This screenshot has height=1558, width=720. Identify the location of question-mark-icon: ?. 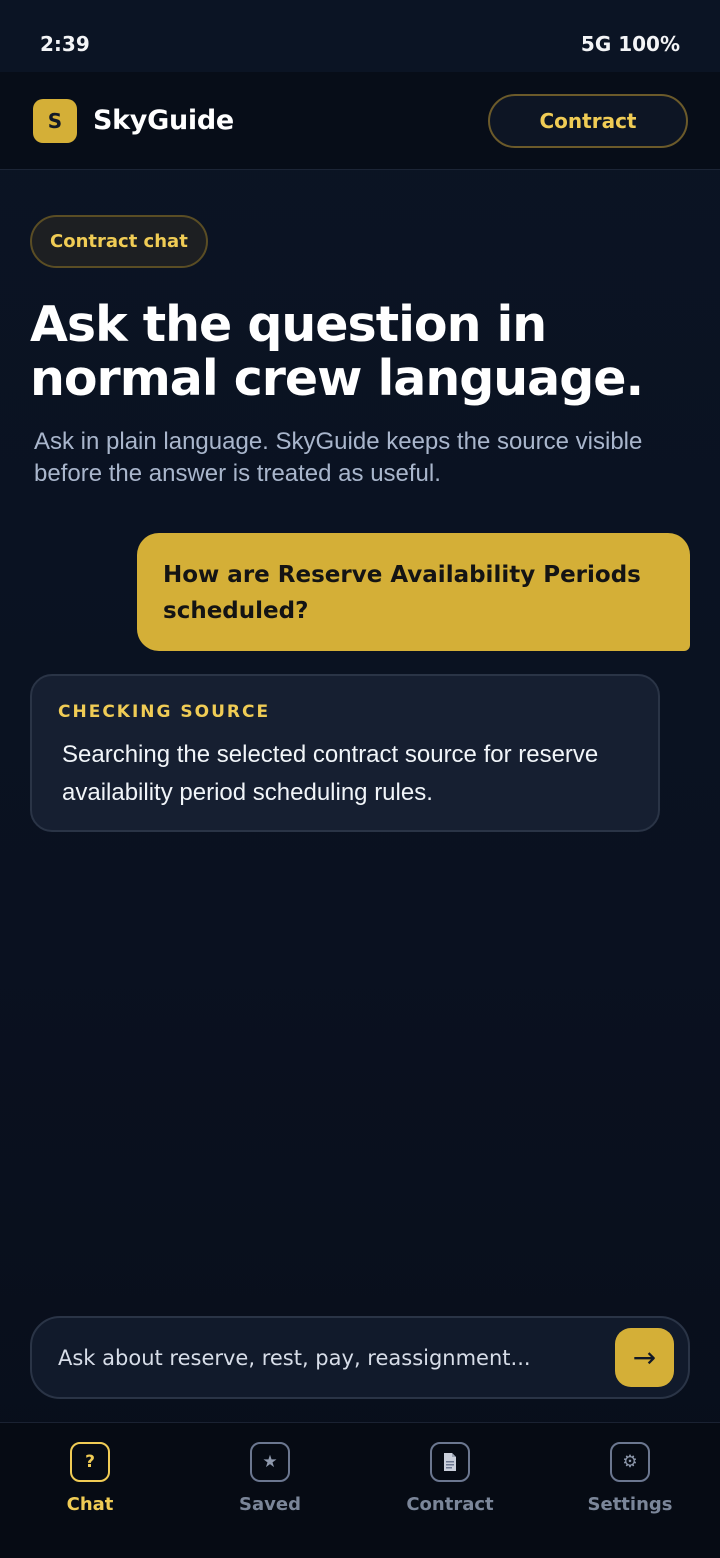
(90, 1462).